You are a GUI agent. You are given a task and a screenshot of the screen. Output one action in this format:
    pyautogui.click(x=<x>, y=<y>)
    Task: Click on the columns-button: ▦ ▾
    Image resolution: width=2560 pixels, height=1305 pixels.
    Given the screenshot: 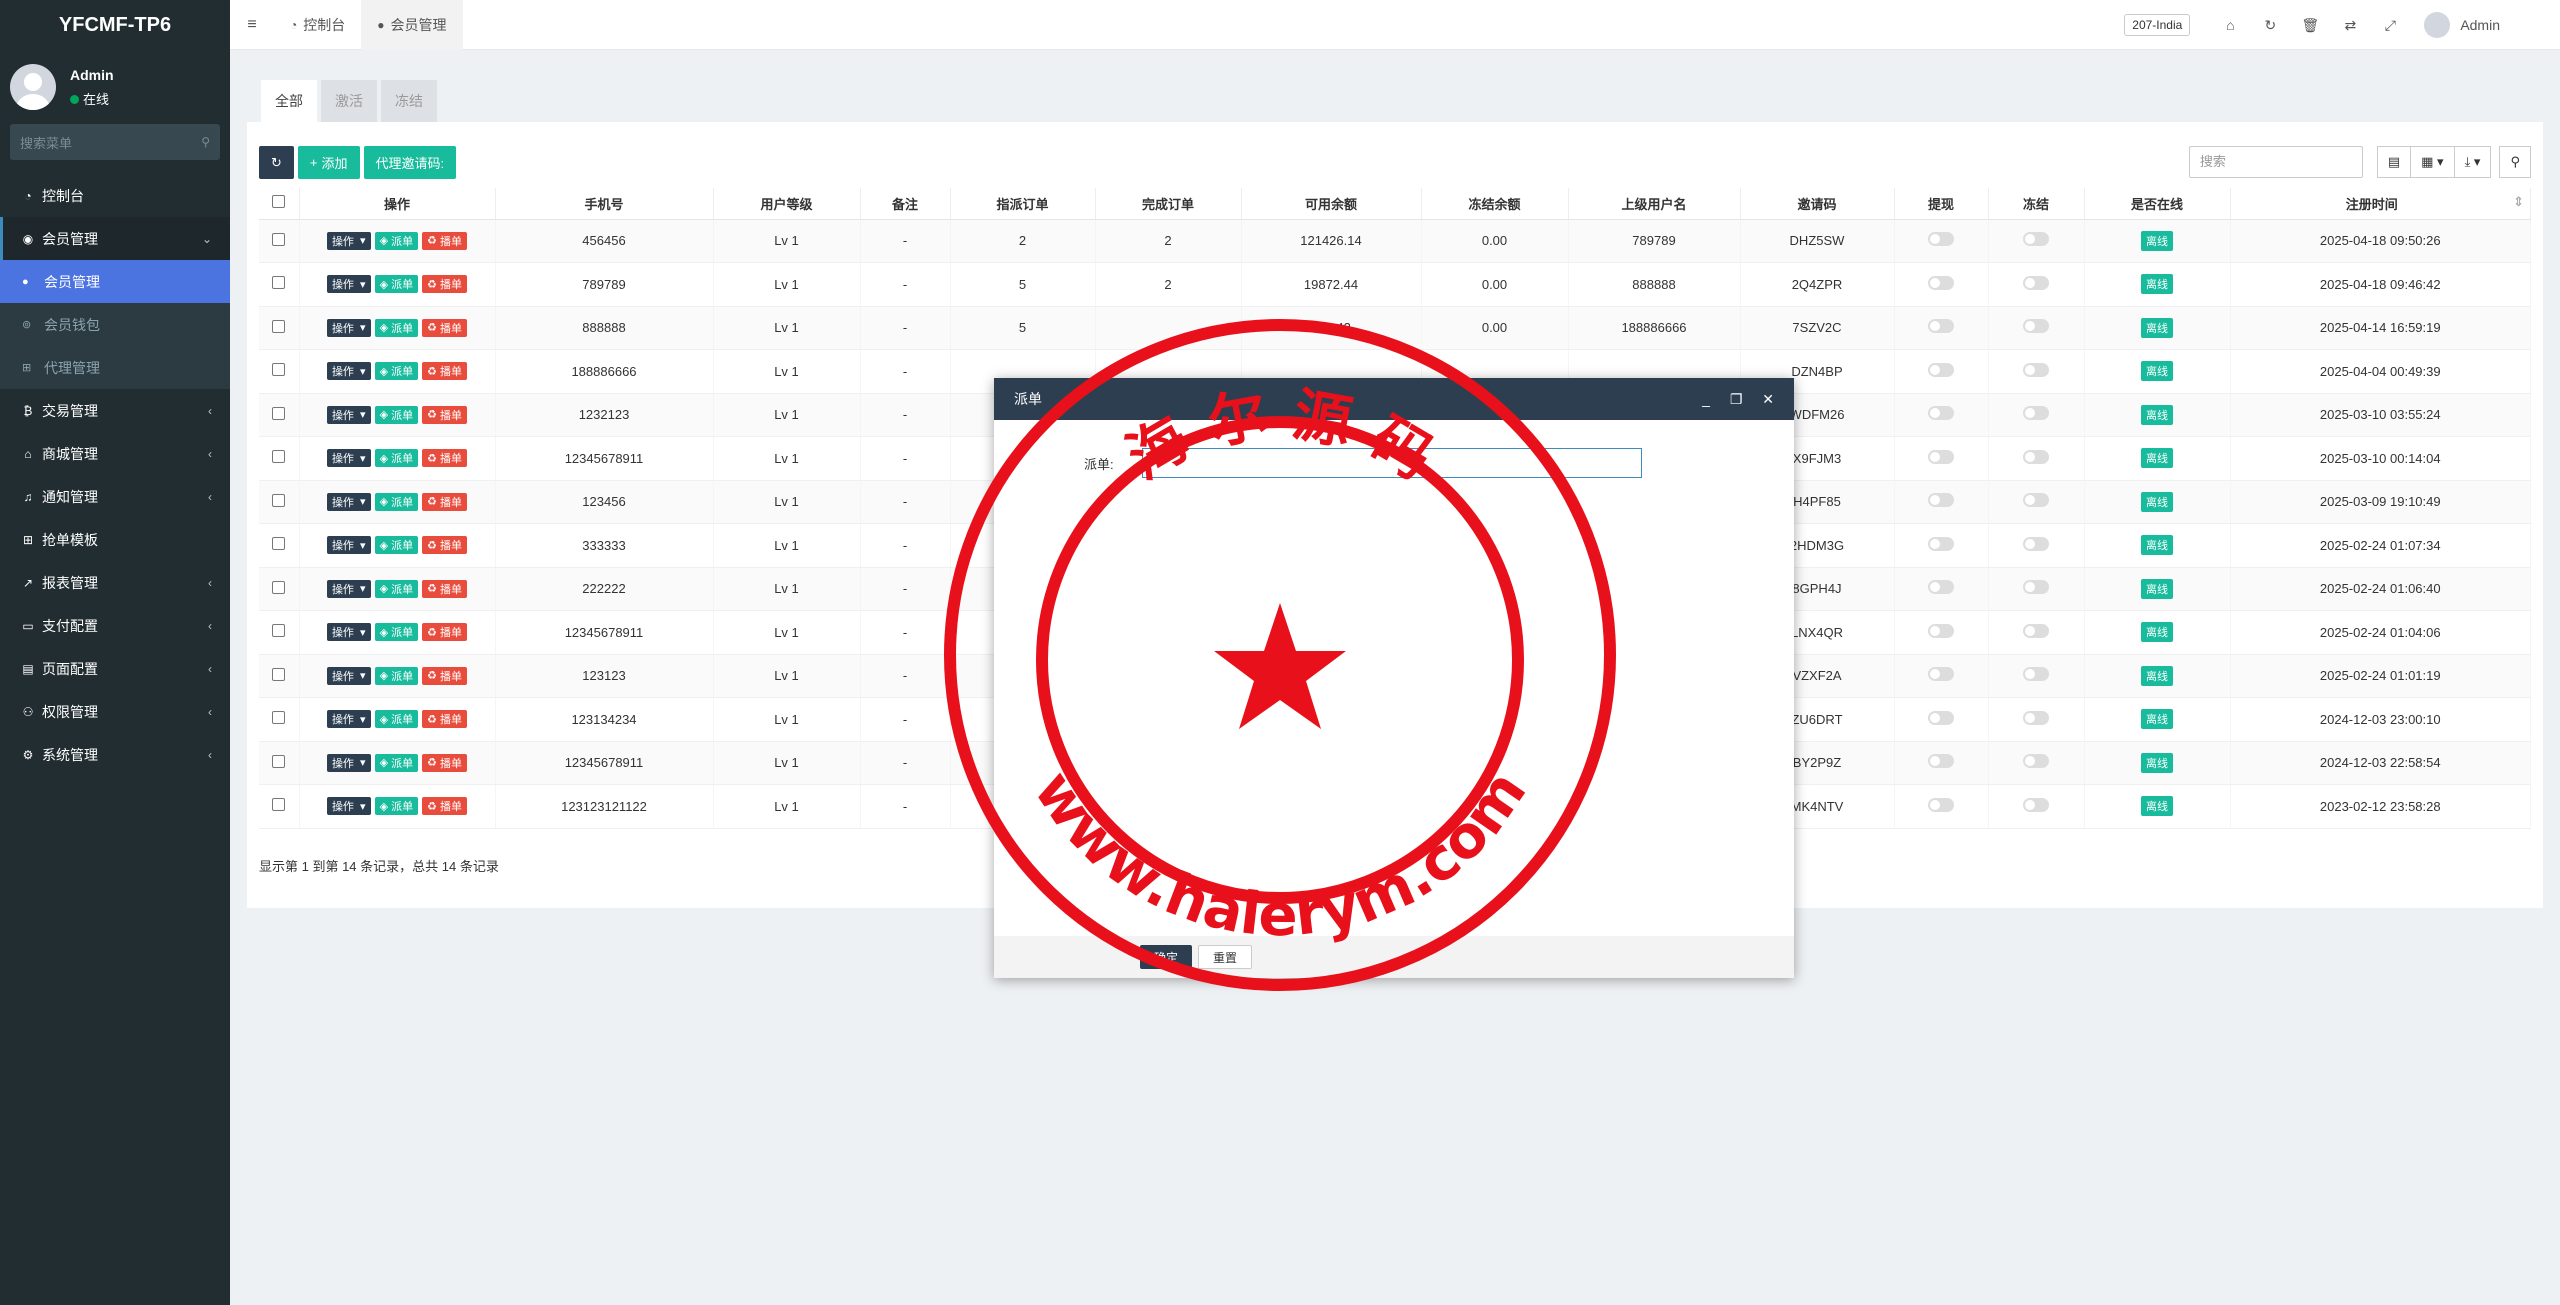 What is the action you would take?
    pyautogui.click(x=2432, y=162)
    